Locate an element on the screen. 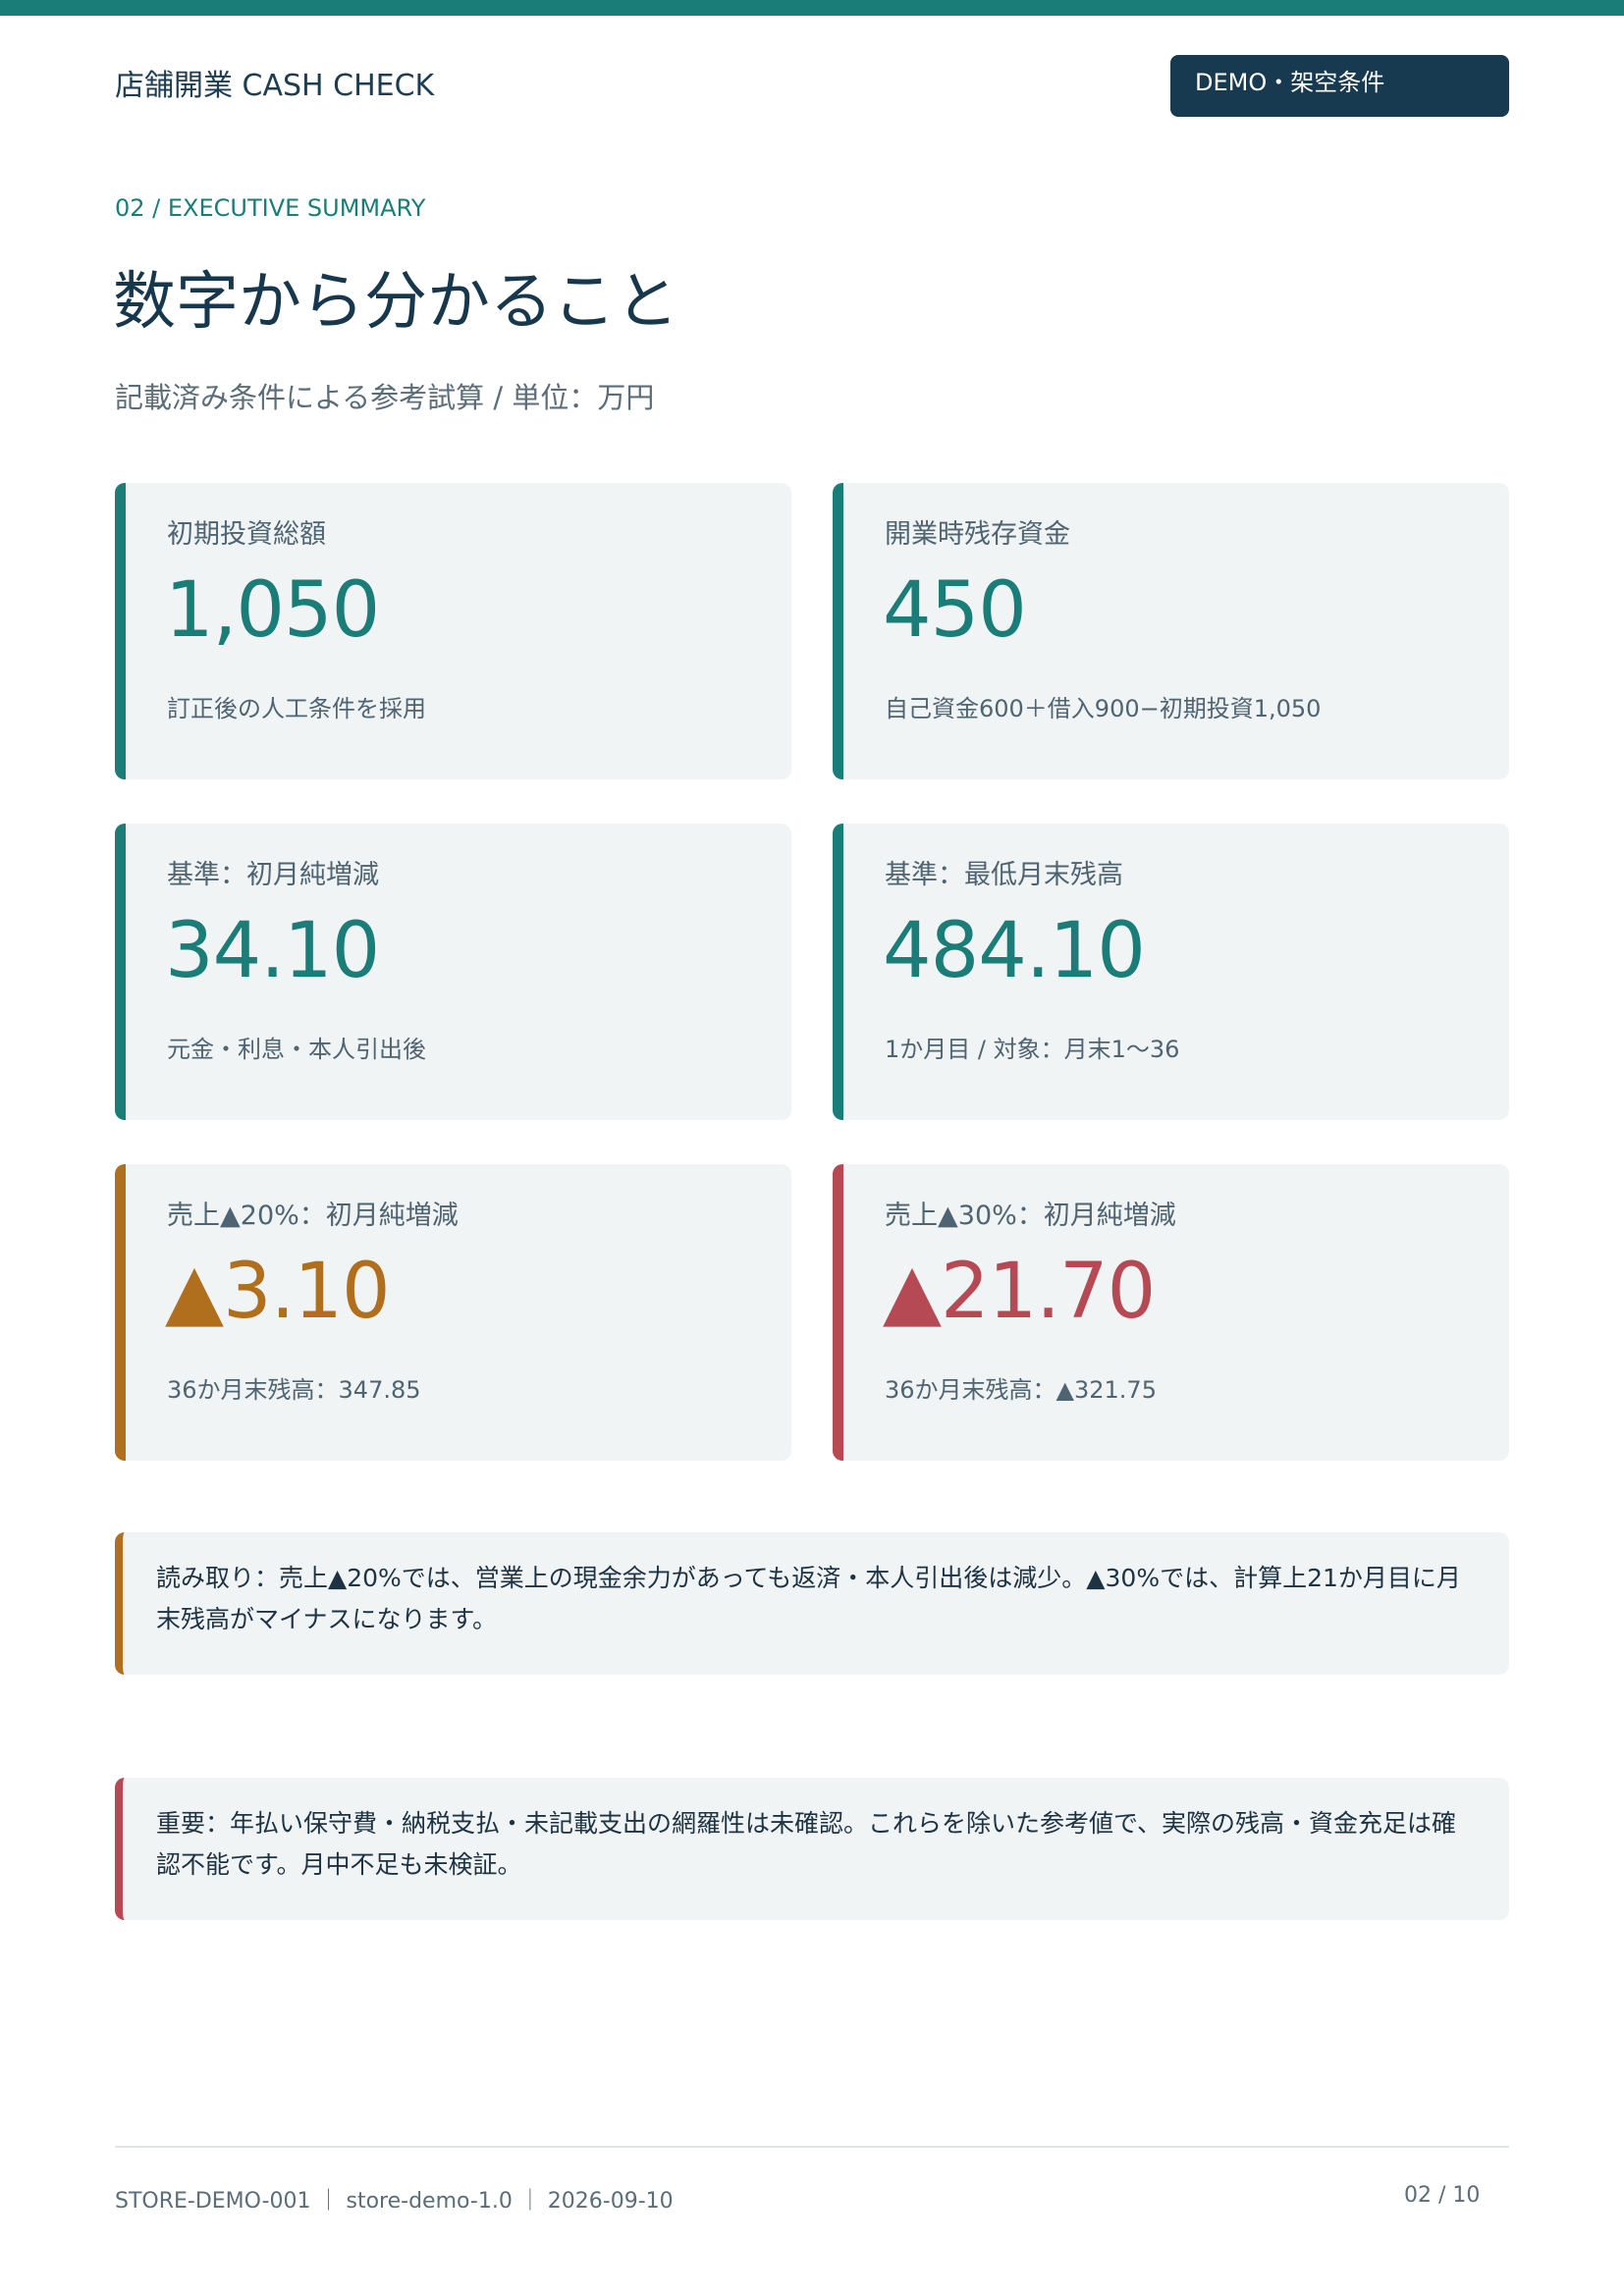  metric-value: 34.10 is located at coordinates (272, 951).